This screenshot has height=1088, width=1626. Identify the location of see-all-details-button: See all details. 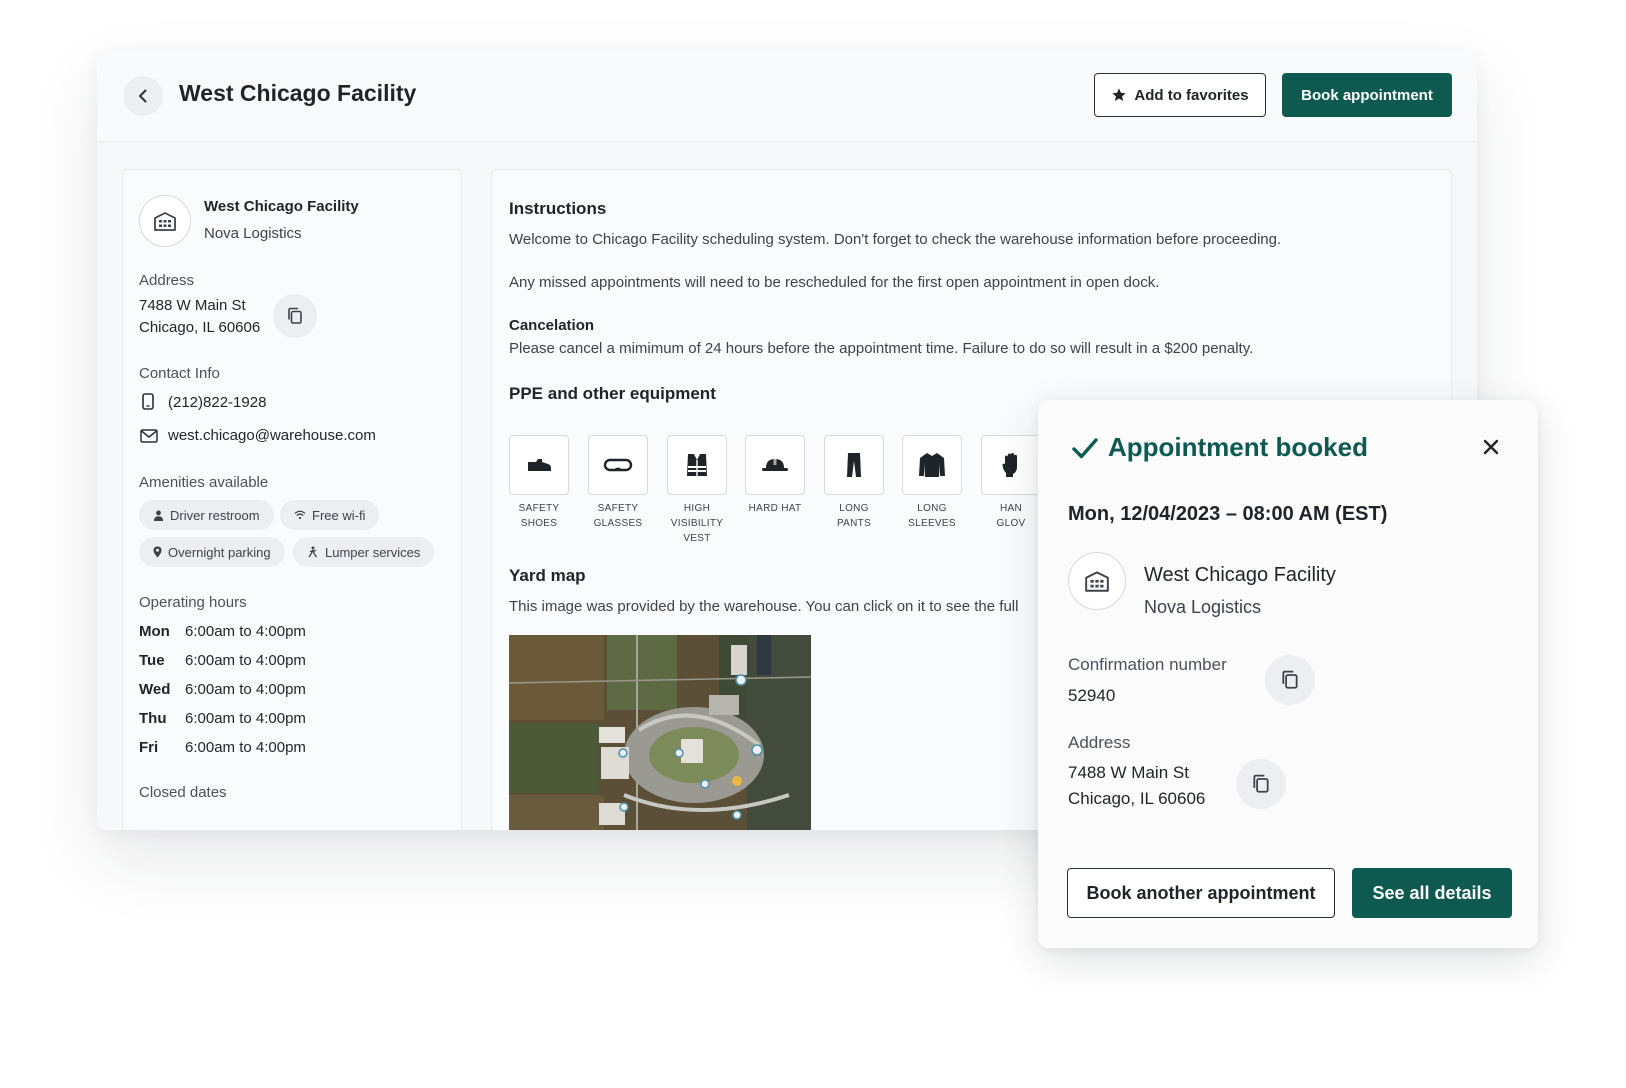
(1432, 893).